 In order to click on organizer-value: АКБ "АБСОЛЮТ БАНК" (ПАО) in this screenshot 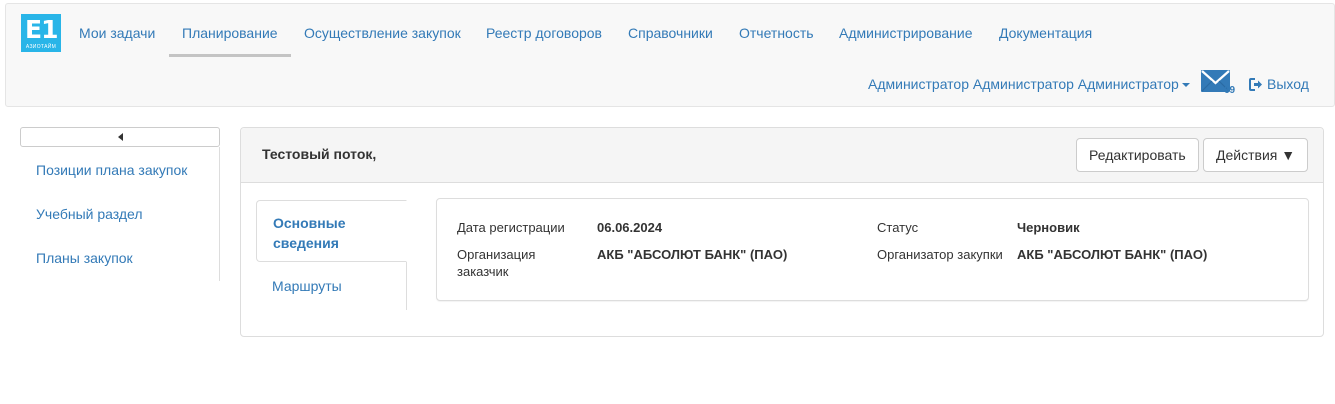, I will do `click(1112, 254)`.